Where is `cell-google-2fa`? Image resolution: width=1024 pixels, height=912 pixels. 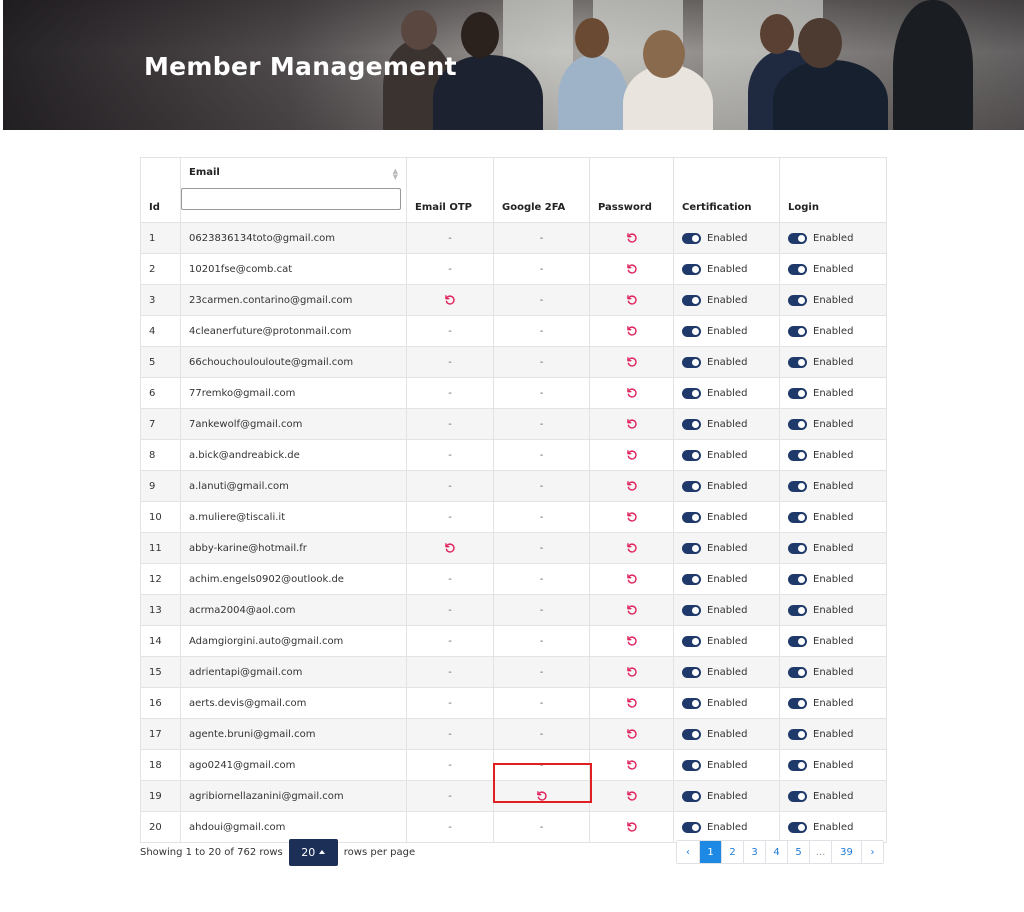 cell-google-2fa is located at coordinates (541, 796).